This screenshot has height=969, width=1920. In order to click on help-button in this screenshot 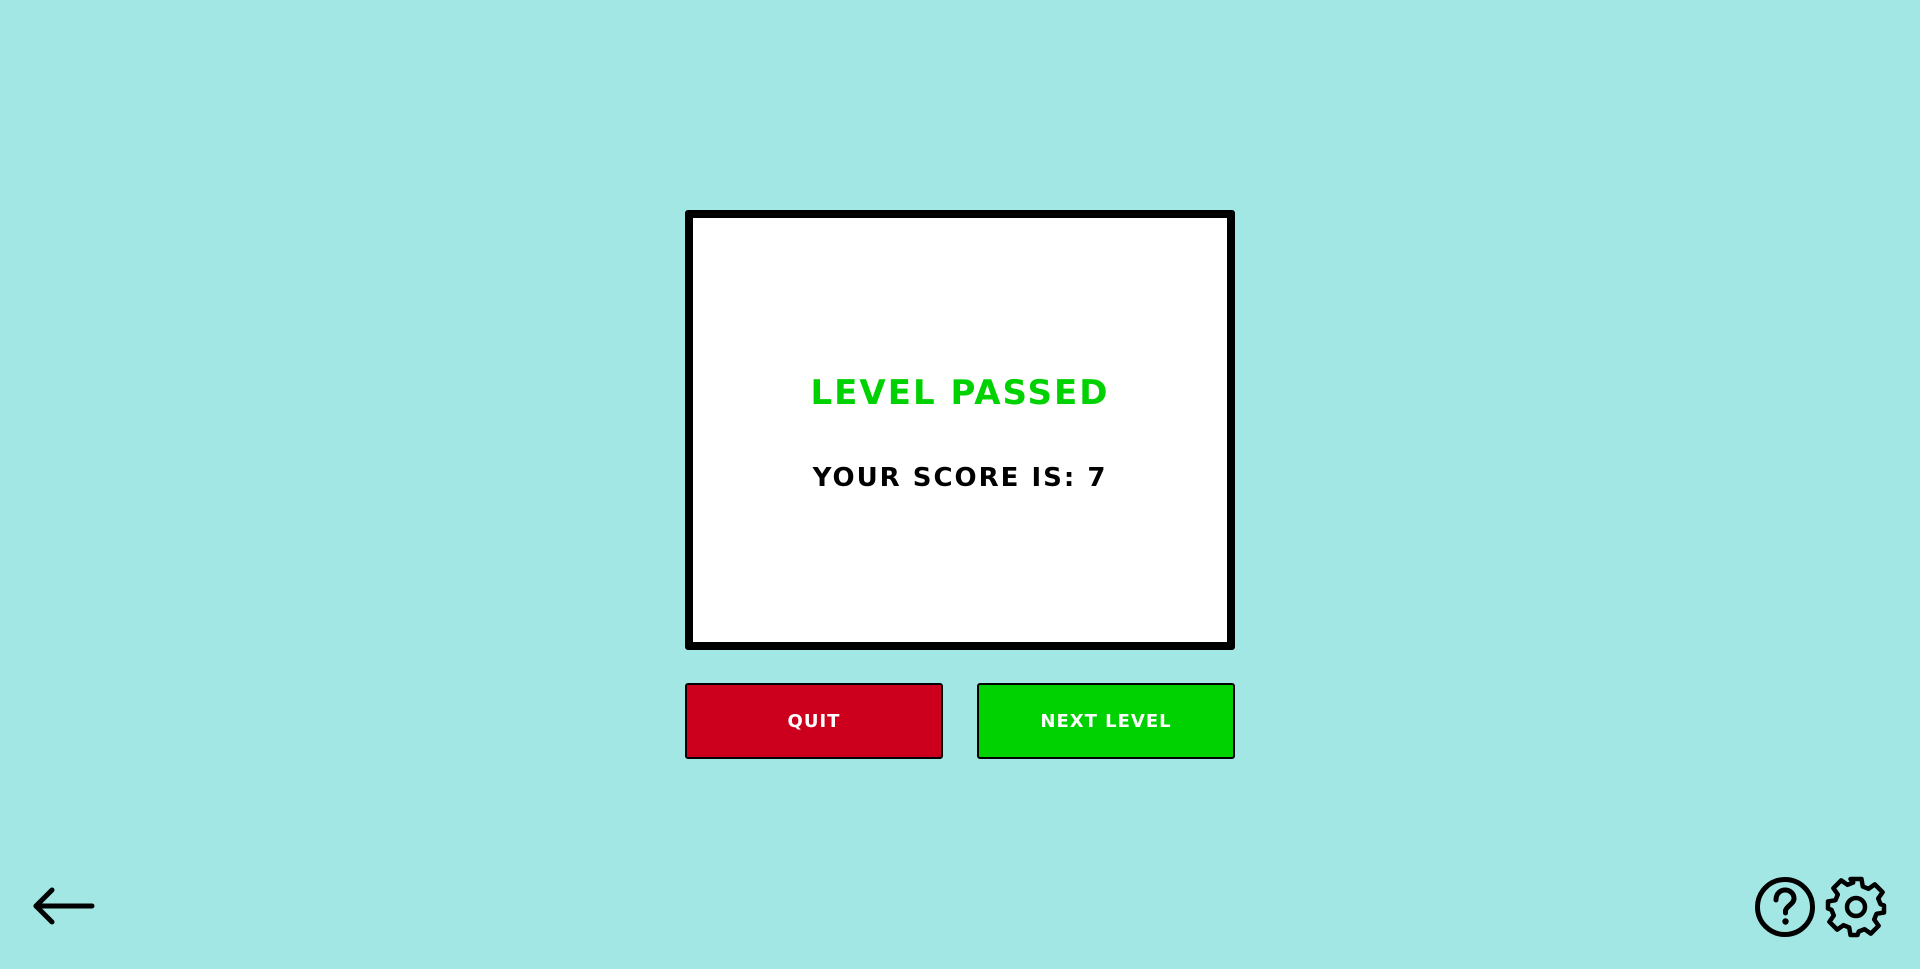, I will do `click(1785, 907)`.